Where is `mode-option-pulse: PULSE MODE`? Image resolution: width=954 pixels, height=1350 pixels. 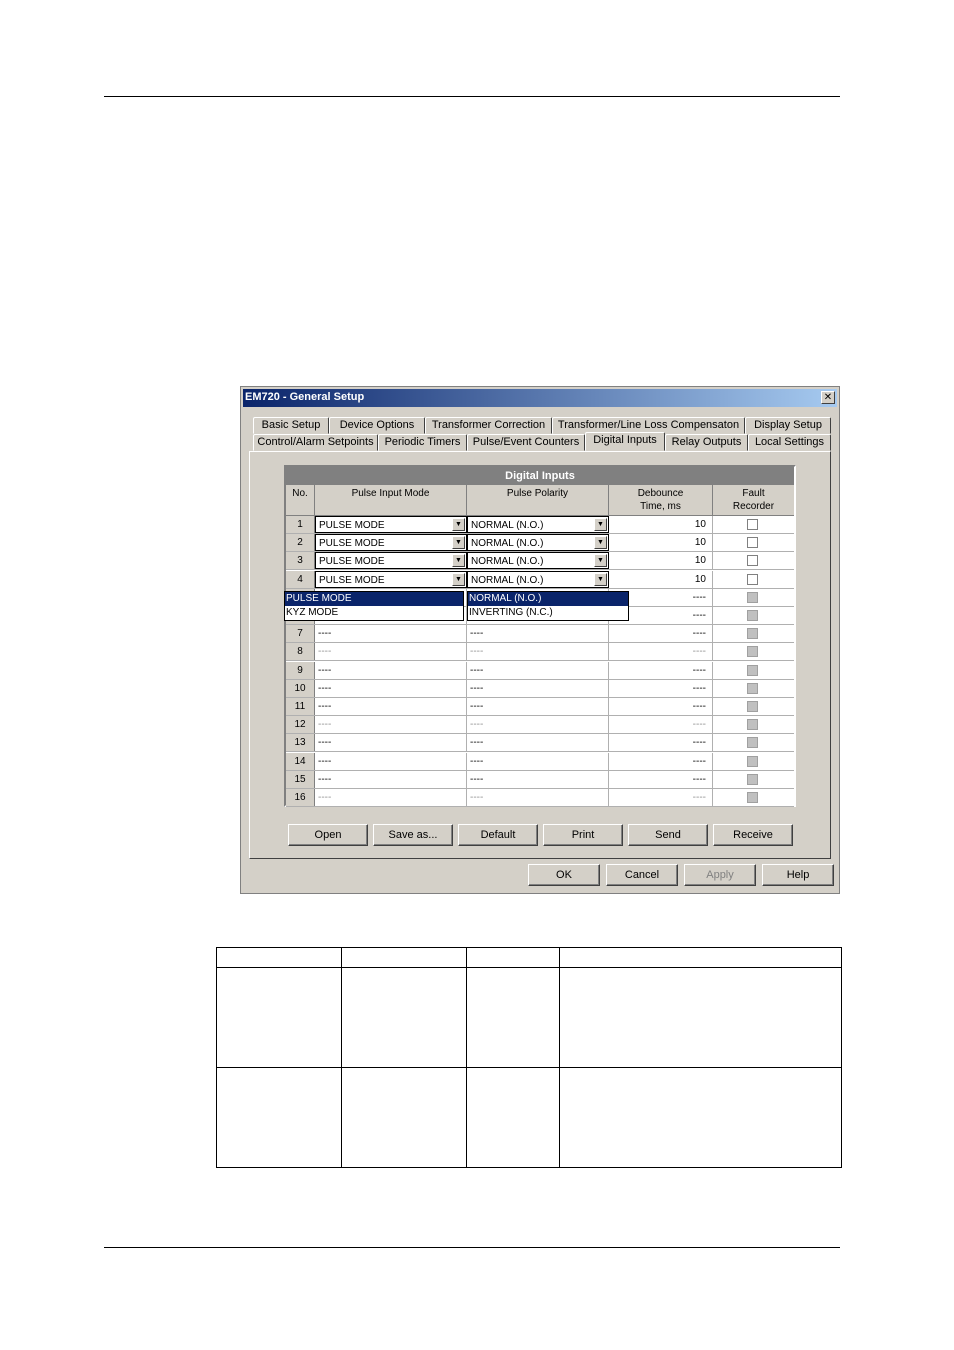
mode-option-pulse: PULSE MODE is located at coordinates (374, 599).